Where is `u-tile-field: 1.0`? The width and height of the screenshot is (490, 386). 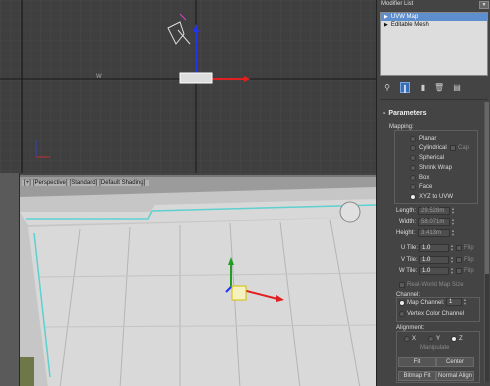 u-tile-field: 1.0 is located at coordinates (434, 248).